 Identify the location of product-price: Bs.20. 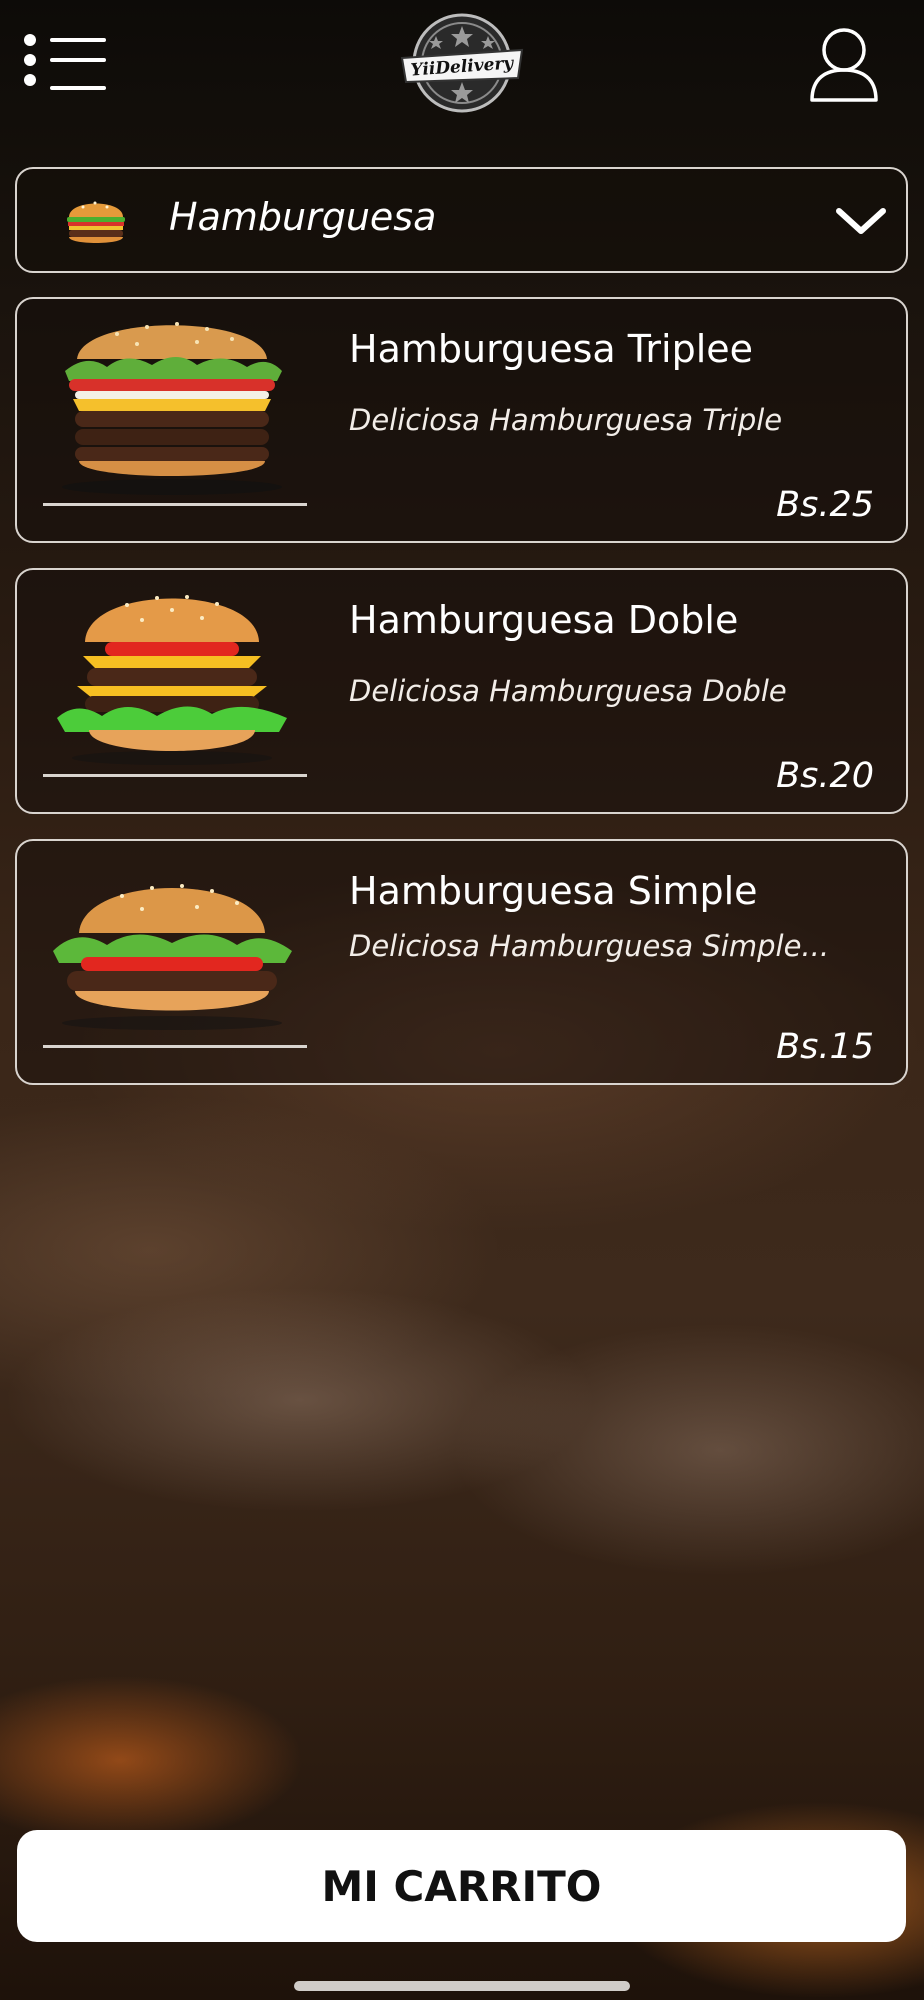
(825, 776).